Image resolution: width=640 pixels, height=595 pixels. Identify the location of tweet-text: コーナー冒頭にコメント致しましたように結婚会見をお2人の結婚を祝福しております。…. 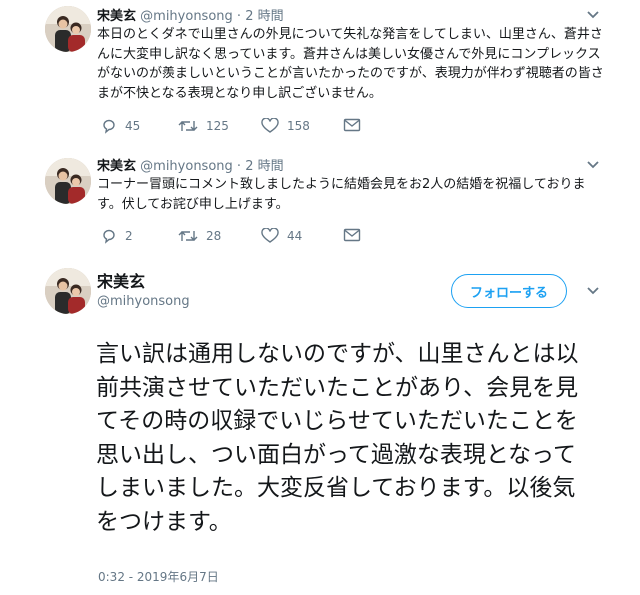
(341, 194).